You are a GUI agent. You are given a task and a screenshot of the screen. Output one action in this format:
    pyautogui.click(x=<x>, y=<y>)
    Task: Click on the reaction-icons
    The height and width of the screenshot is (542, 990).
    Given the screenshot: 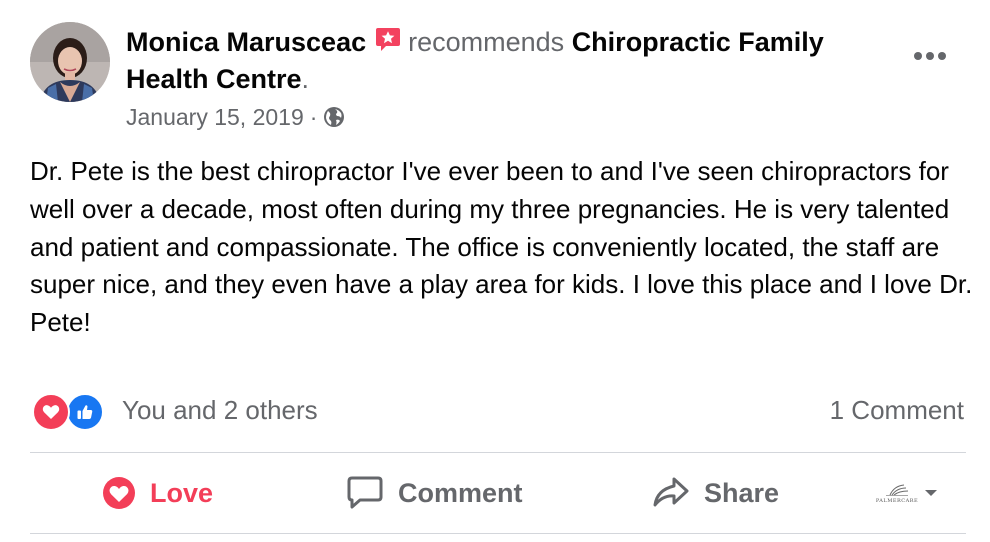 What is the action you would take?
    pyautogui.click(x=69, y=411)
    